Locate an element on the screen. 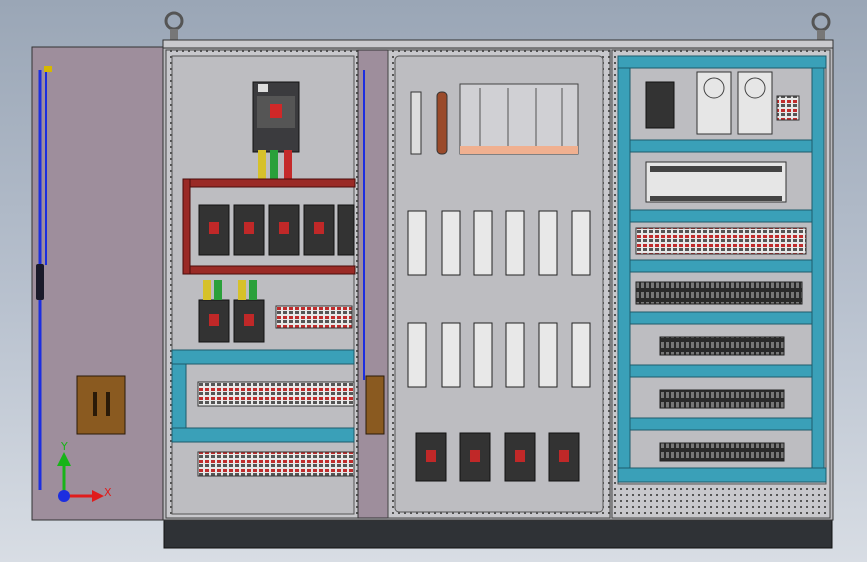 The height and width of the screenshot is (562, 867). fuse-holder-group is located at coordinates (519, 119).